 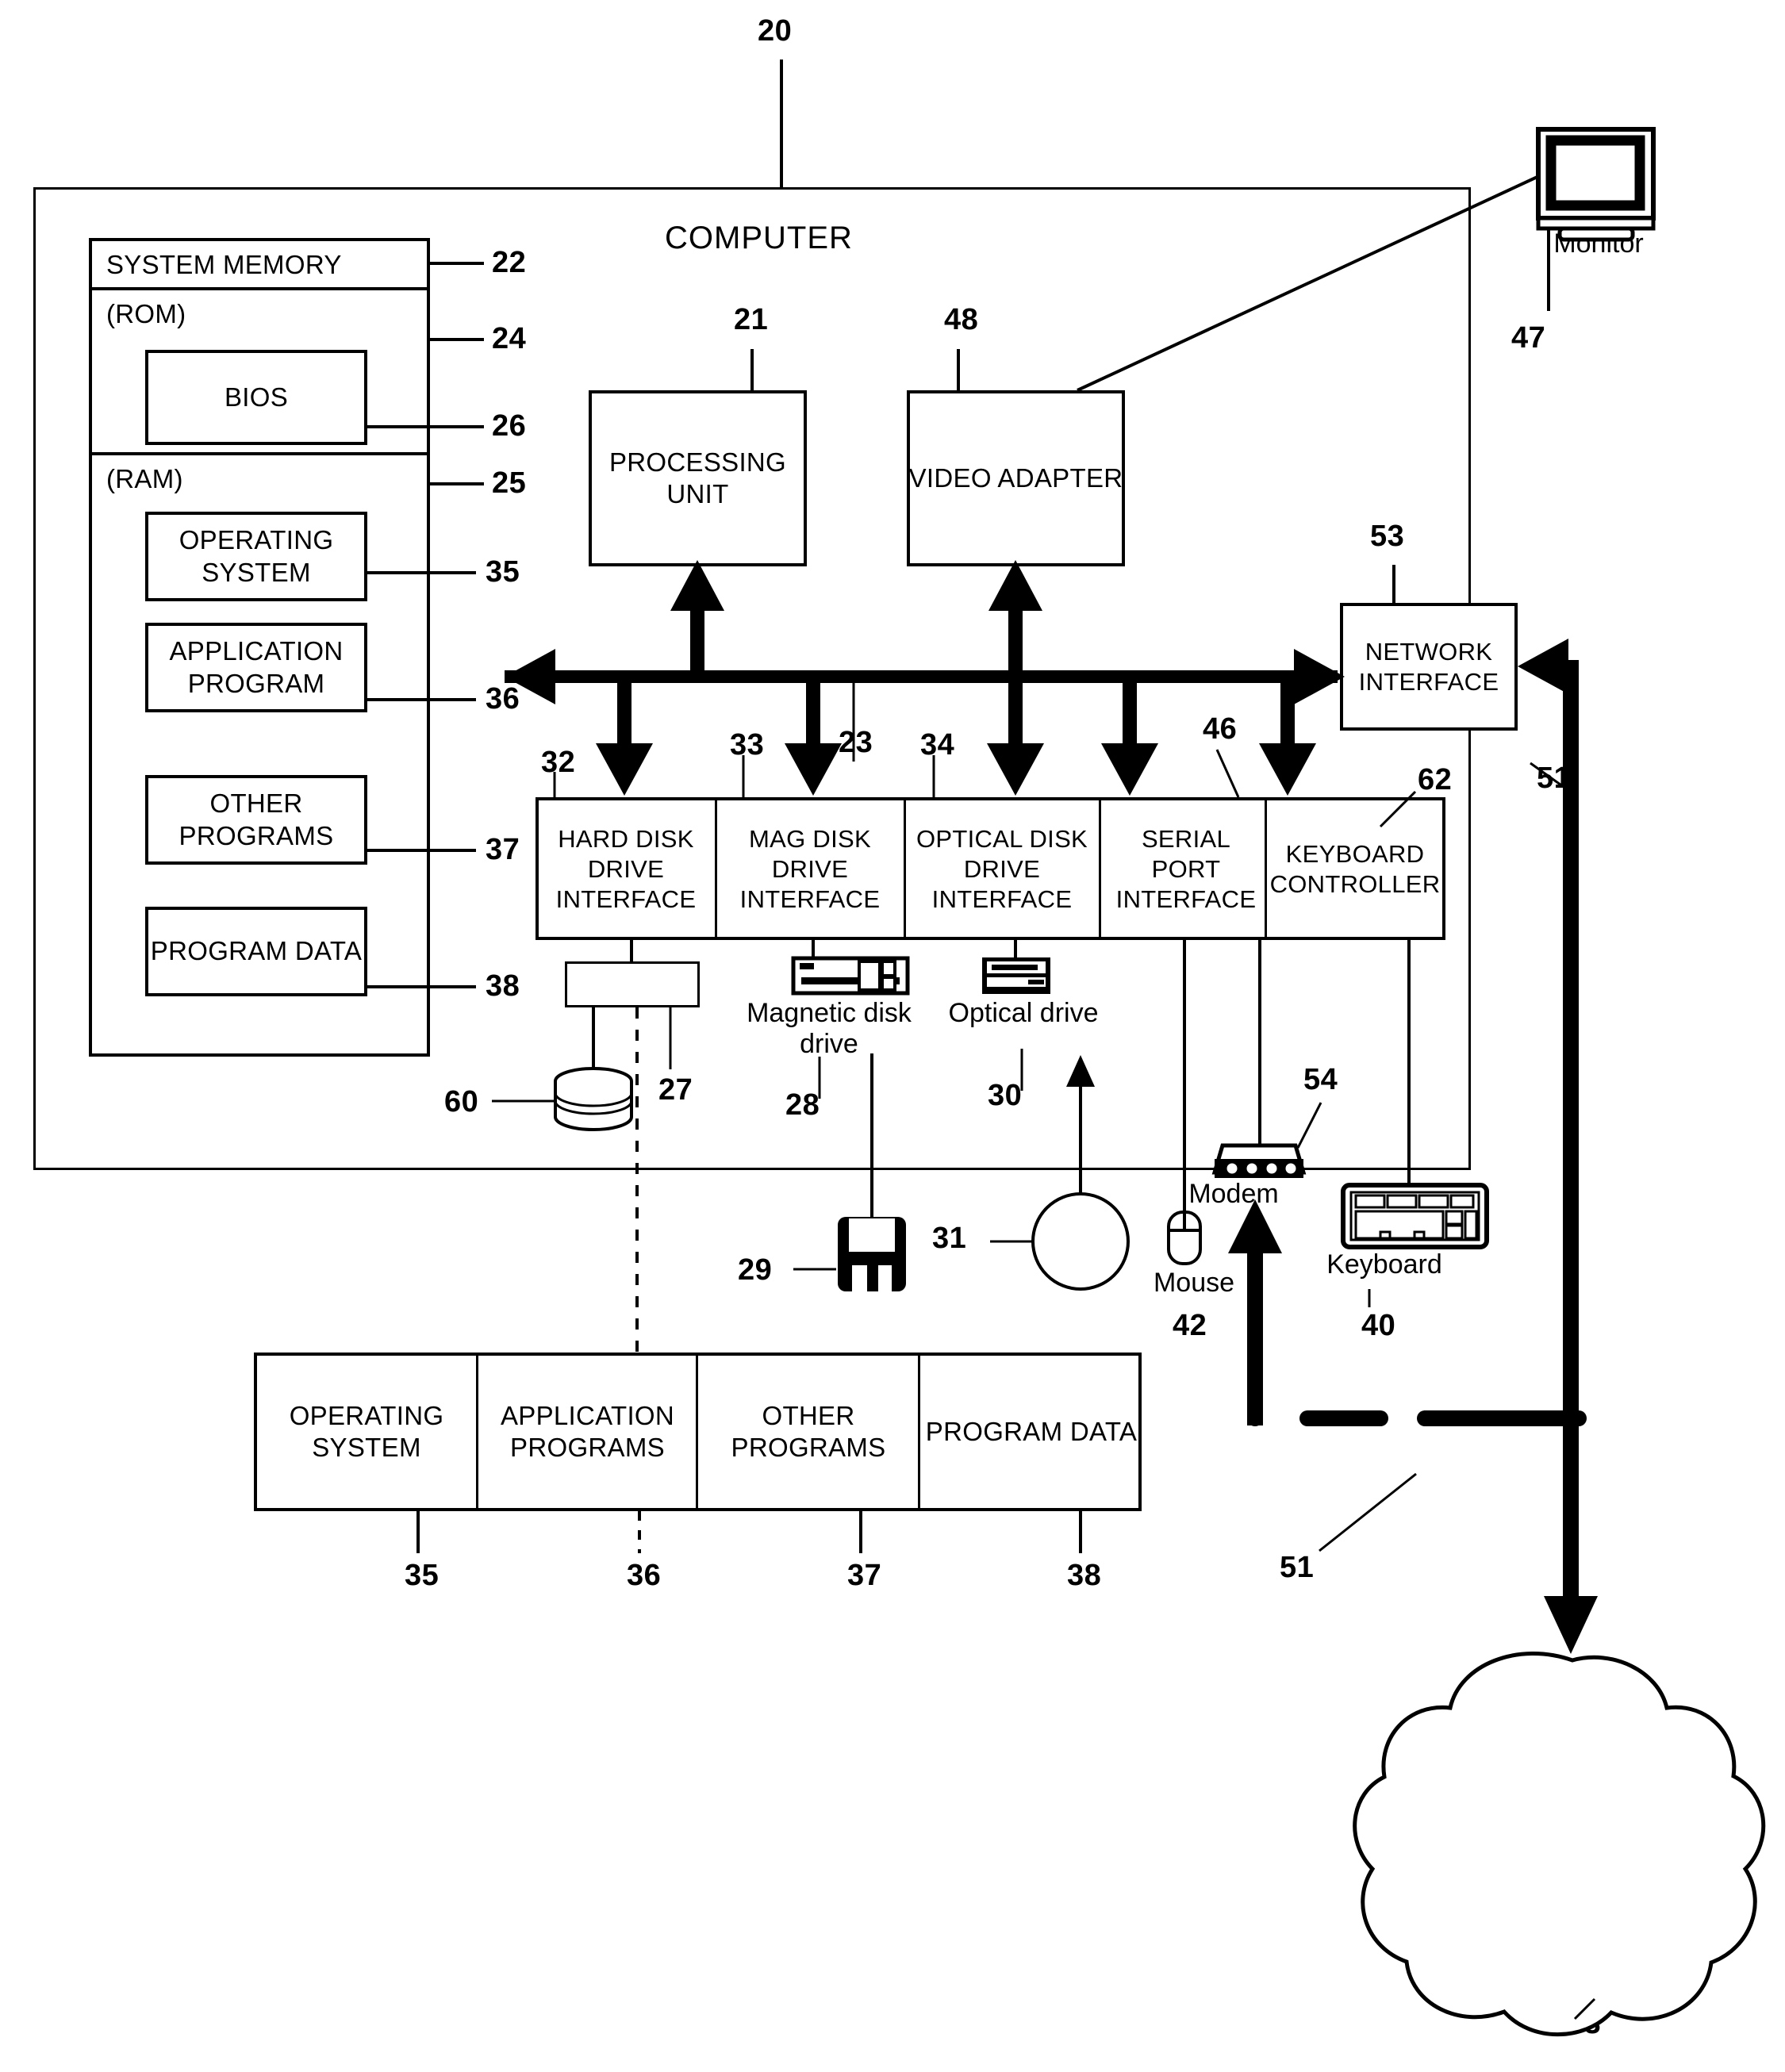 I want to click on ref-29: 29, so click(x=755, y=1270).